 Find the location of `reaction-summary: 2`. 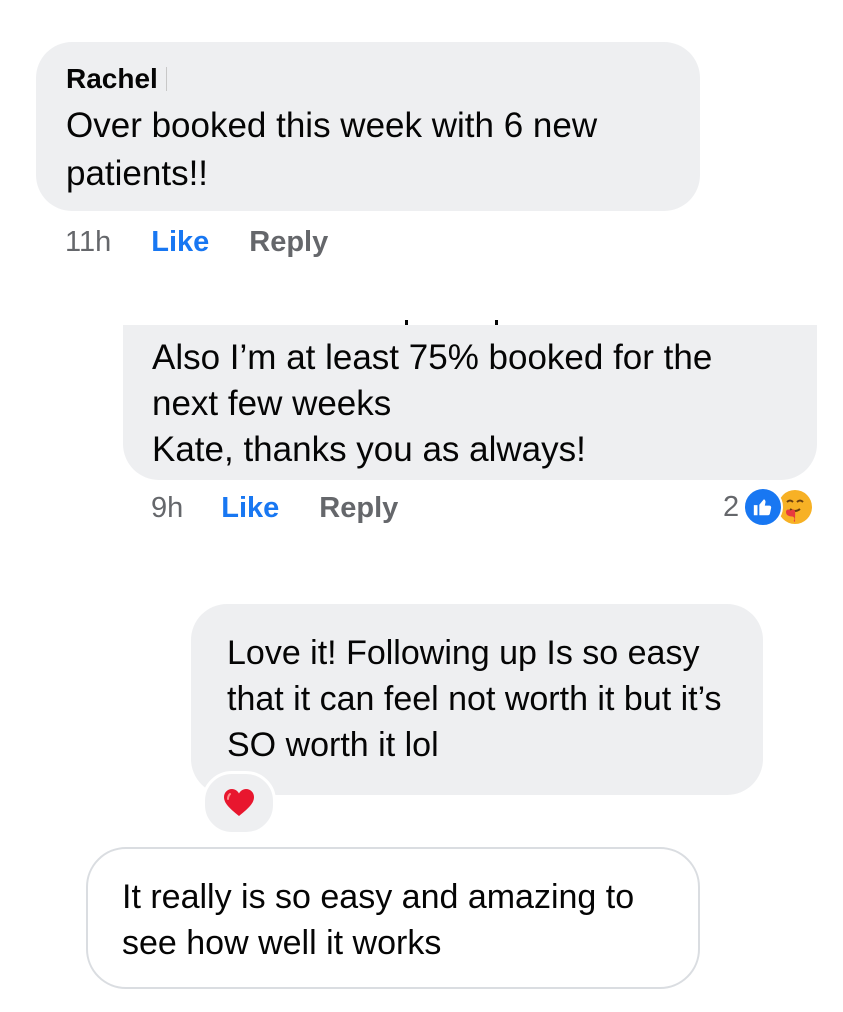

reaction-summary: 2 is located at coordinates (769, 507).